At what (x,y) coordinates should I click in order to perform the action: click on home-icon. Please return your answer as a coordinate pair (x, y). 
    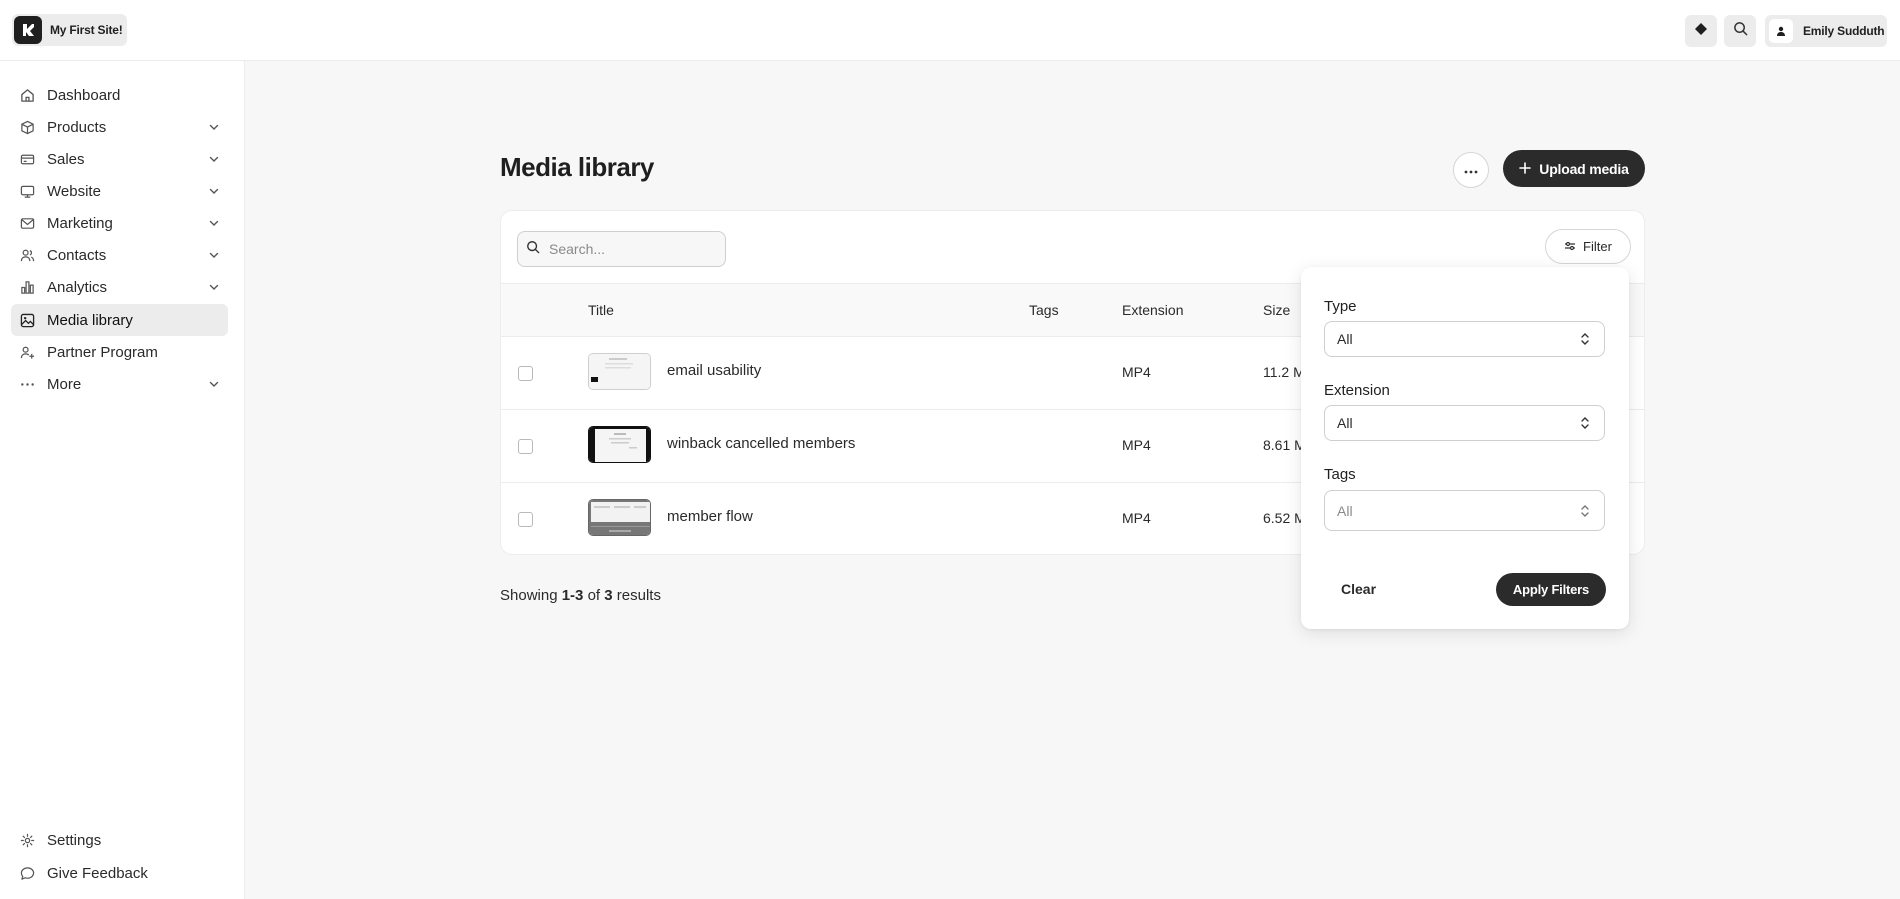
    Looking at the image, I should click on (27, 95).